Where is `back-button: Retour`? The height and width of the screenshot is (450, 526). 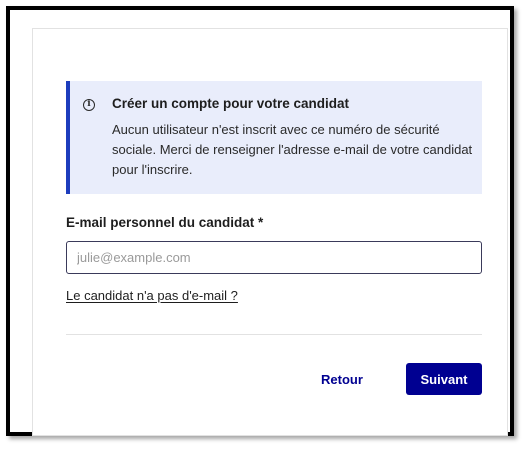 back-button: Retour is located at coordinates (342, 379).